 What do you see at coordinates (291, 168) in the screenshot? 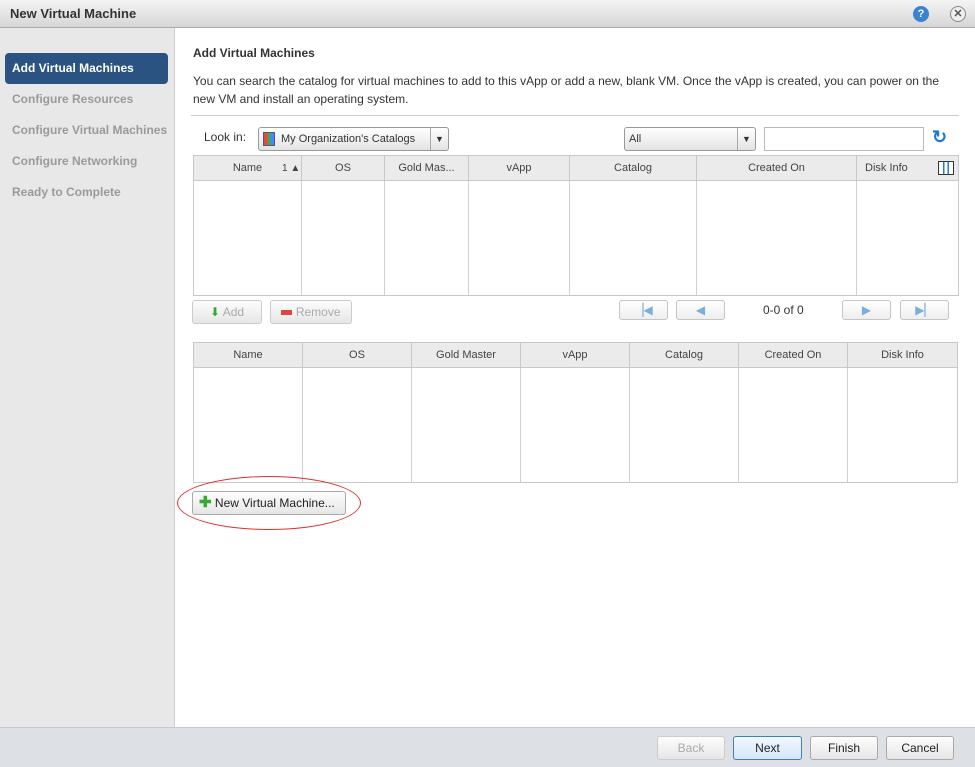
I see `sort-indicator: 1 ▲` at bounding box center [291, 168].